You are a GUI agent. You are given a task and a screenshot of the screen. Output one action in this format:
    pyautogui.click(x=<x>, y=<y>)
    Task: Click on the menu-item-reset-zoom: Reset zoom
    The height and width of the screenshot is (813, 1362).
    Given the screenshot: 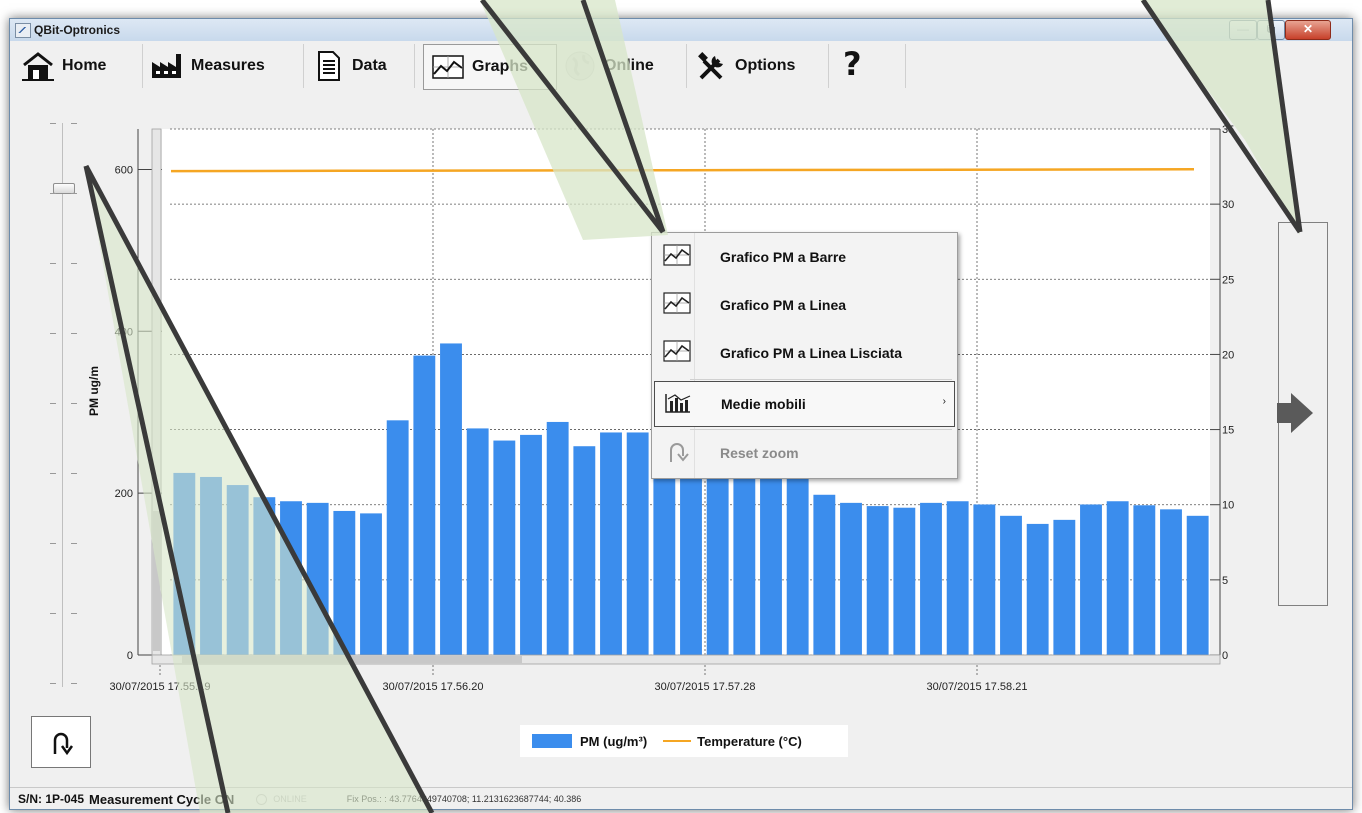 What is the action you would take?
    pyautogui.click(x=803, y=453)
    